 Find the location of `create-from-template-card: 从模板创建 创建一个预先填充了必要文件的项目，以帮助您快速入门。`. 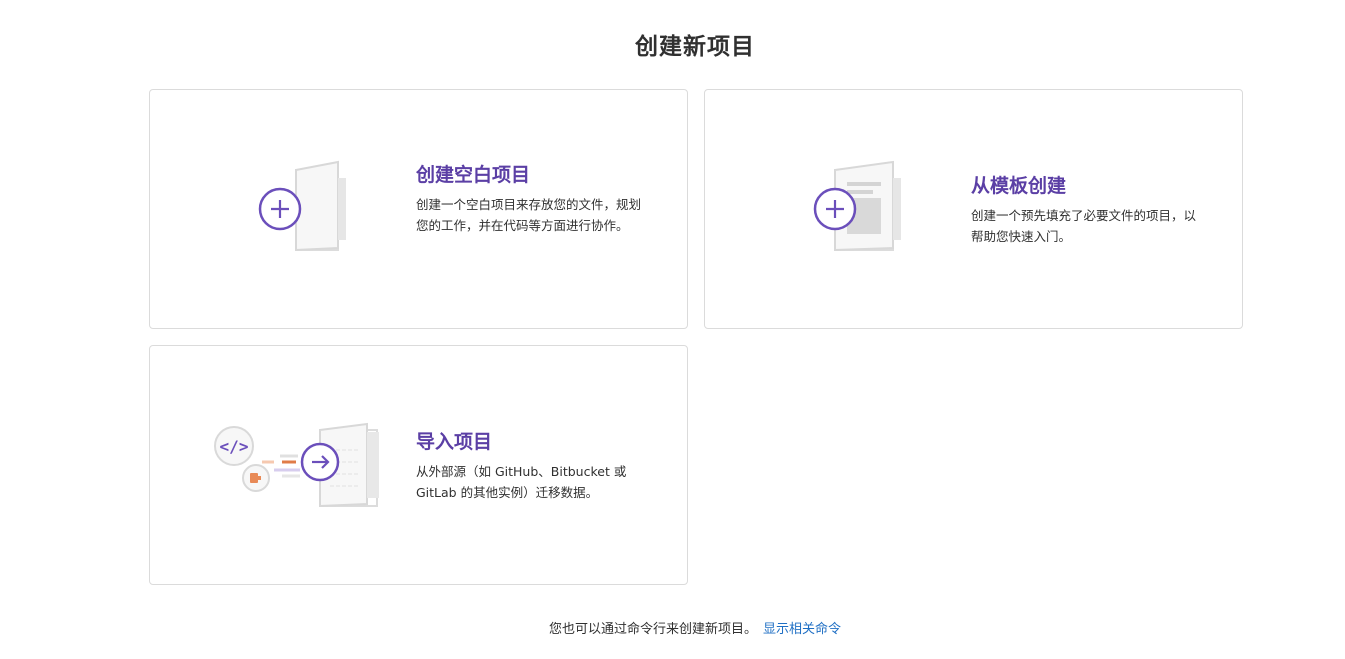

create-from-template-card: 从模板创建 创建一个预先填充了必要文件的项目，以帮助您快速入门。 is located at coordinates (973, 209).